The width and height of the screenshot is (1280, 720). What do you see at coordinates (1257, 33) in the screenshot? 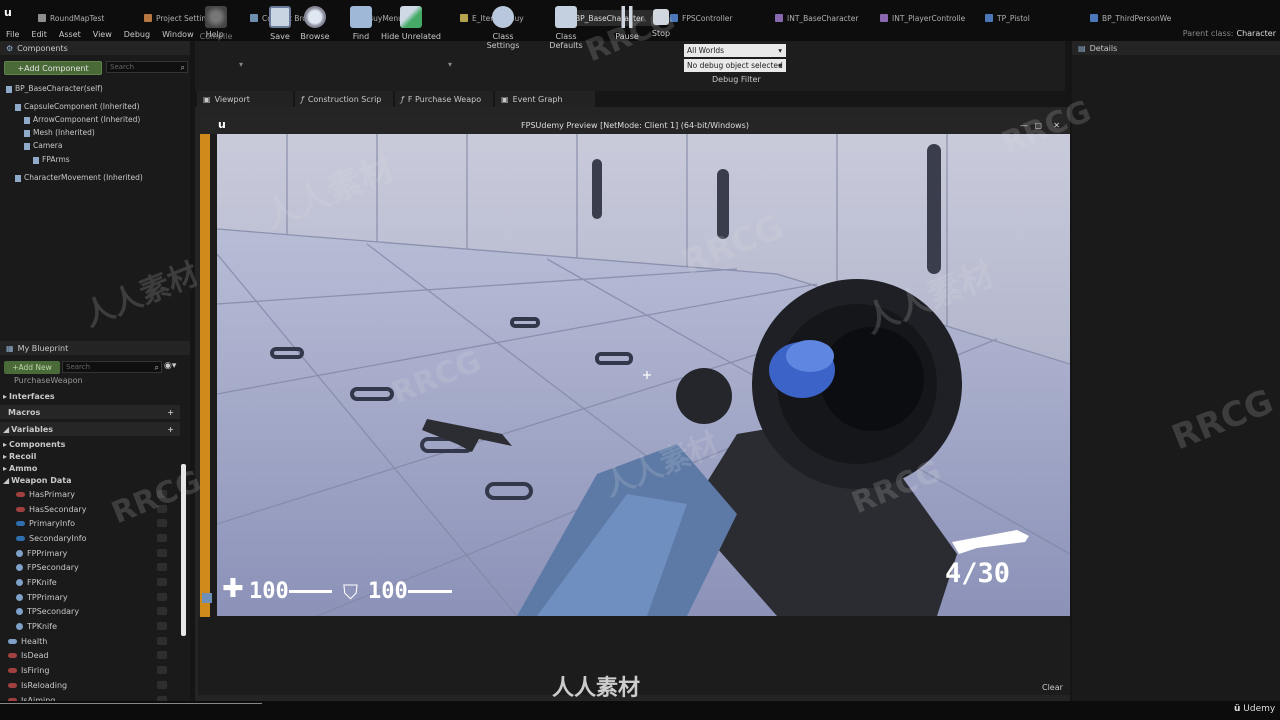
I see `parent-class-value: Character` at bounding box center [1257, 33].